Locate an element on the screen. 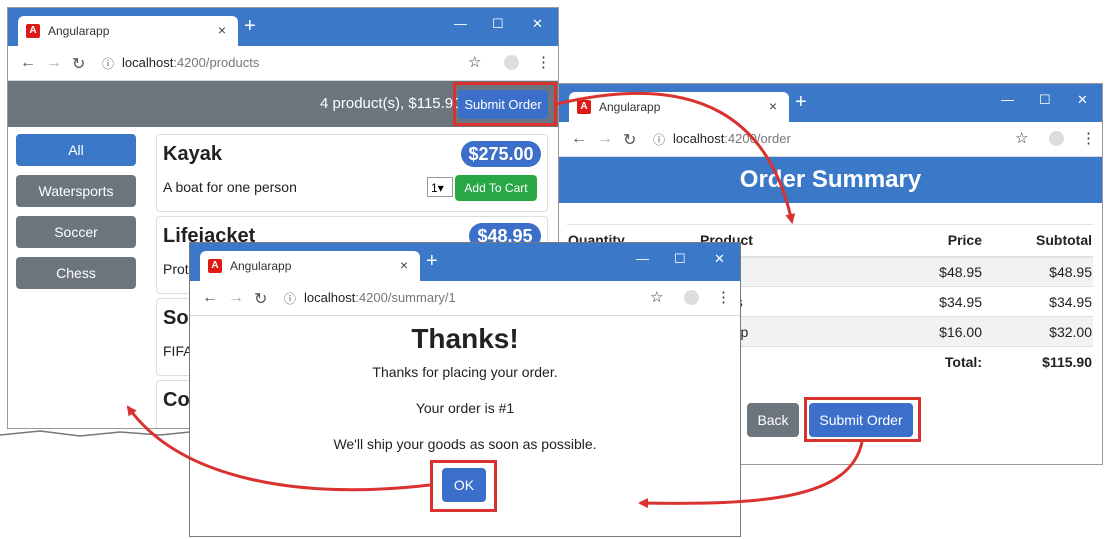 This screenshot has width=1111, height=539. order-summary-banner: Order Summary is located at coordinates (830, 180).